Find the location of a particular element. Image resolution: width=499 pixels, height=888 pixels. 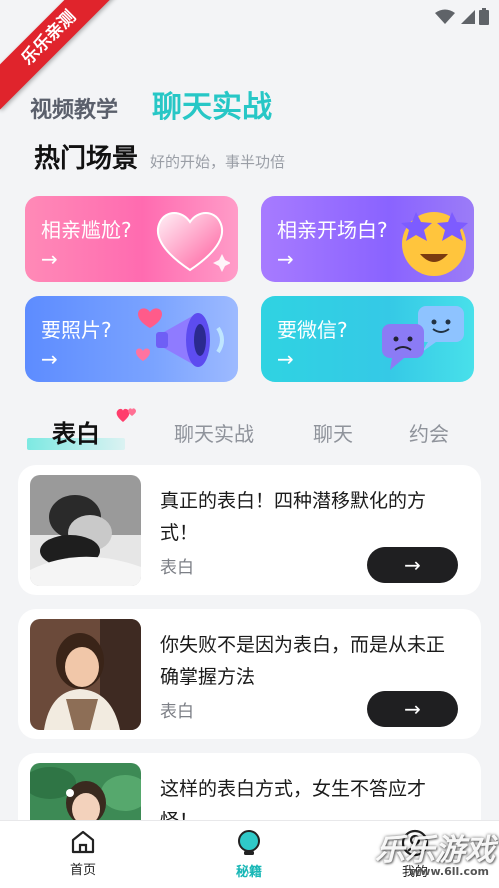

signal-icon is located at coordinates (468, 16).